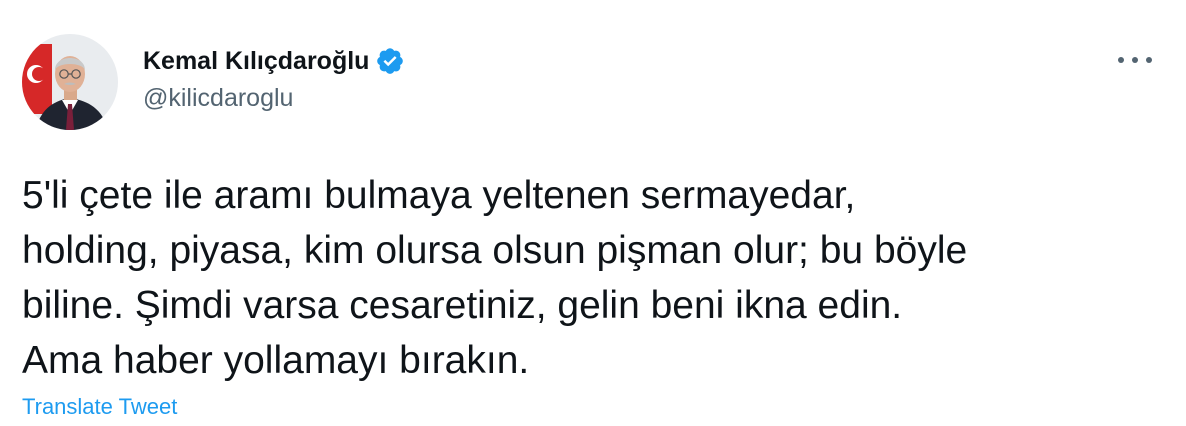 This screenshot has height=426, width=1186. What do you see at coordinates (390, 61) in the screenshot?
I see `verified-badge-icon` at bounding box center [390, 61].